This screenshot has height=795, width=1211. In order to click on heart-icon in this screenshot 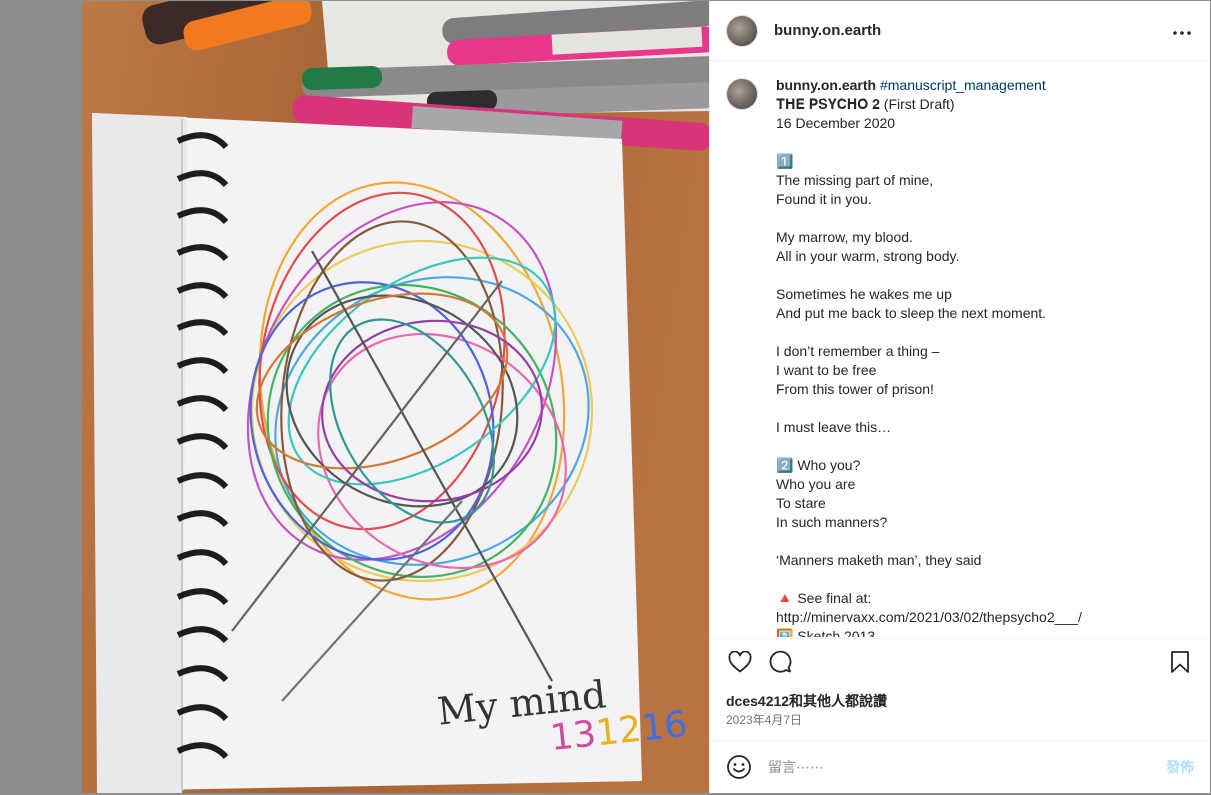, I will do `click(740, 664)`.